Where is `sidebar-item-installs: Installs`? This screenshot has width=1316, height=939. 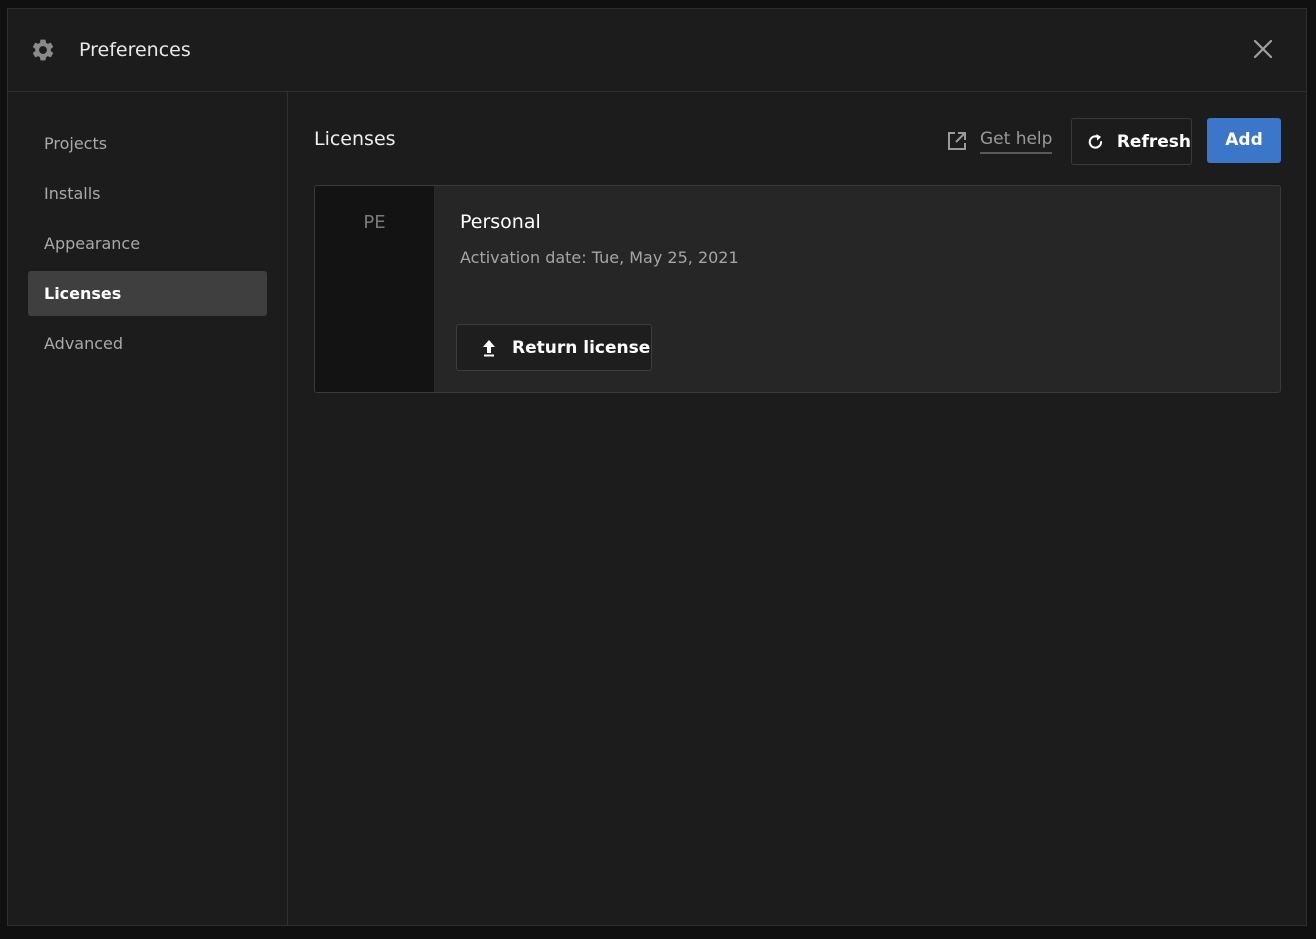
sidebar-item-installs: Installs is located at coordinates (147, 193).